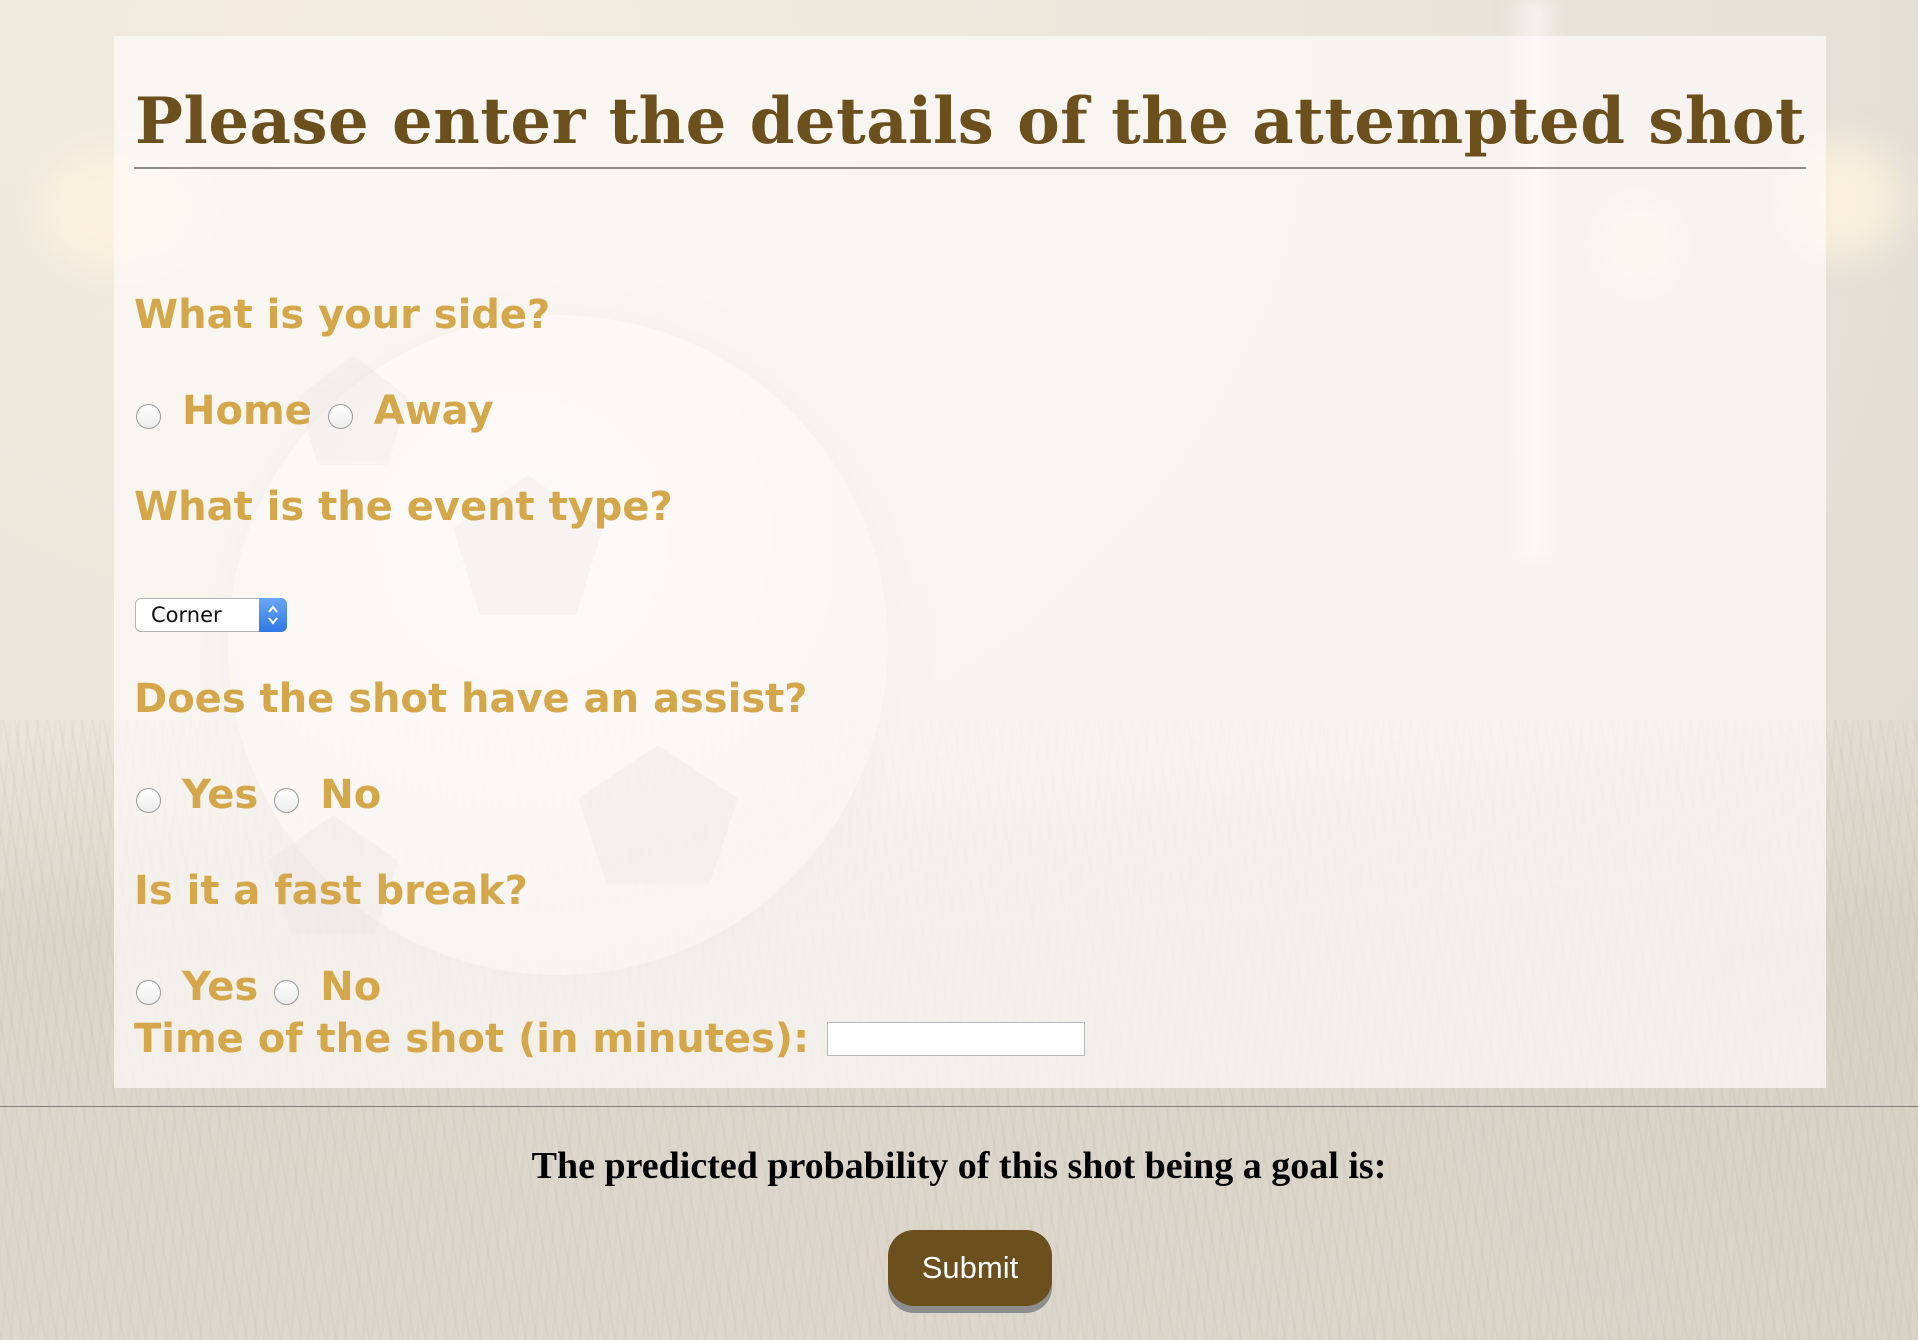  I want to click on assist-yes-radio, so click(148, 800).